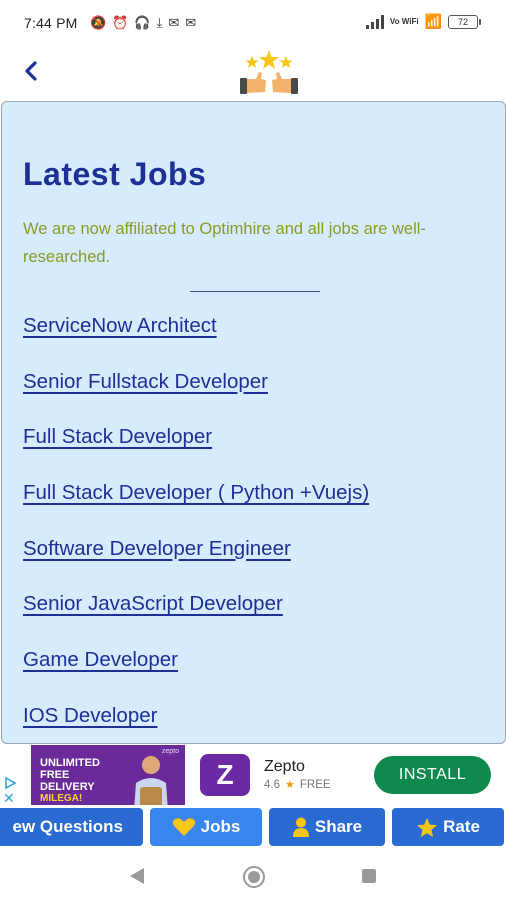  What do you see at coordinates (159, 22) in the screenshot?
I see `download-icon: ⤓` at bounding box center [159, 22].